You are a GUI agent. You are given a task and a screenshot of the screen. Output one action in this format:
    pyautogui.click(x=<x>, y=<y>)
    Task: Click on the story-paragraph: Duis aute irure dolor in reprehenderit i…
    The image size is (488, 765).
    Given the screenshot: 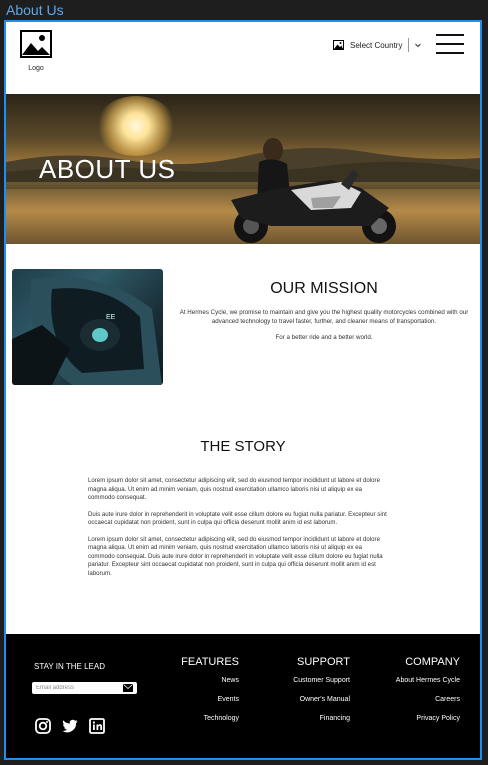 What is the action you would take?
    pyautogui.click(x=237, y=518)
    